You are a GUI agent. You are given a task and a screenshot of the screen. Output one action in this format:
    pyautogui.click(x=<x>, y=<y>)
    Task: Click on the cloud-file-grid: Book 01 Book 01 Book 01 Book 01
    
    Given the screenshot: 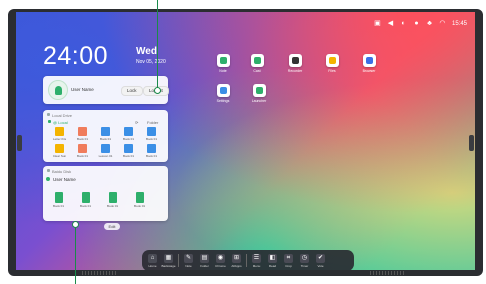 What is the action you would take?
    pyautogui.click(x=99, y=200)
    